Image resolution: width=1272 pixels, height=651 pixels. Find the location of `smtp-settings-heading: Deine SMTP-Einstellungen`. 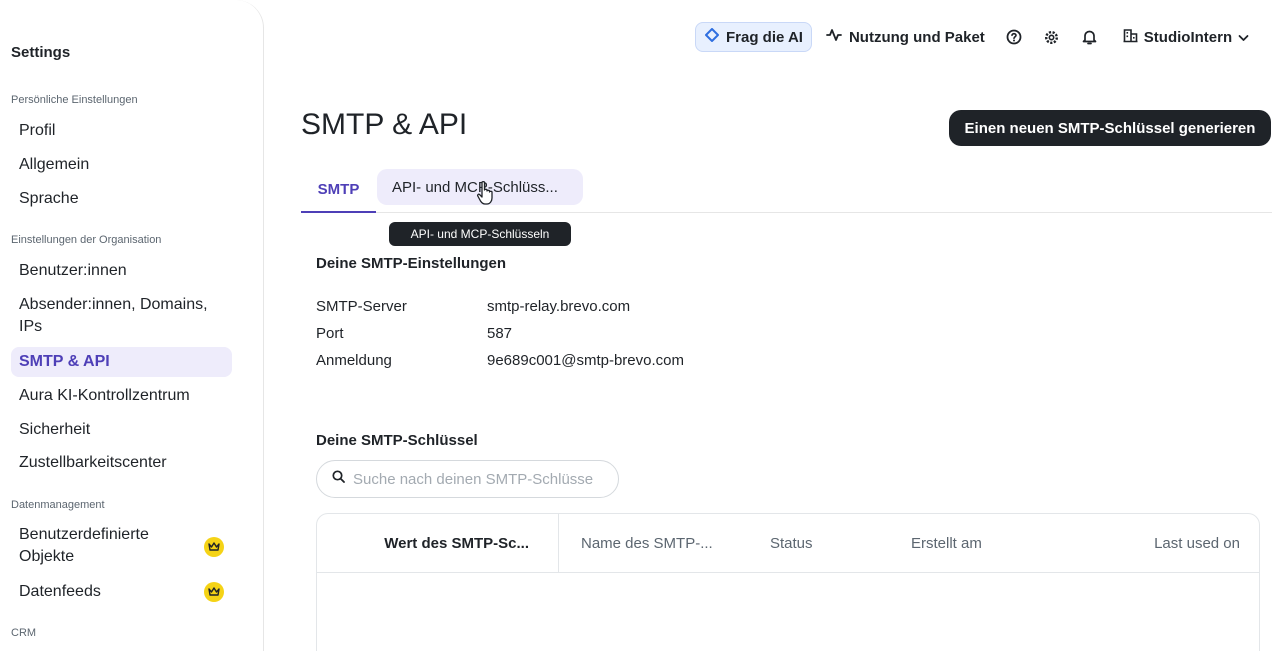

smtp-settings-heading: Deine SMTP-Einstellungen is located at coordinates (411, 263).